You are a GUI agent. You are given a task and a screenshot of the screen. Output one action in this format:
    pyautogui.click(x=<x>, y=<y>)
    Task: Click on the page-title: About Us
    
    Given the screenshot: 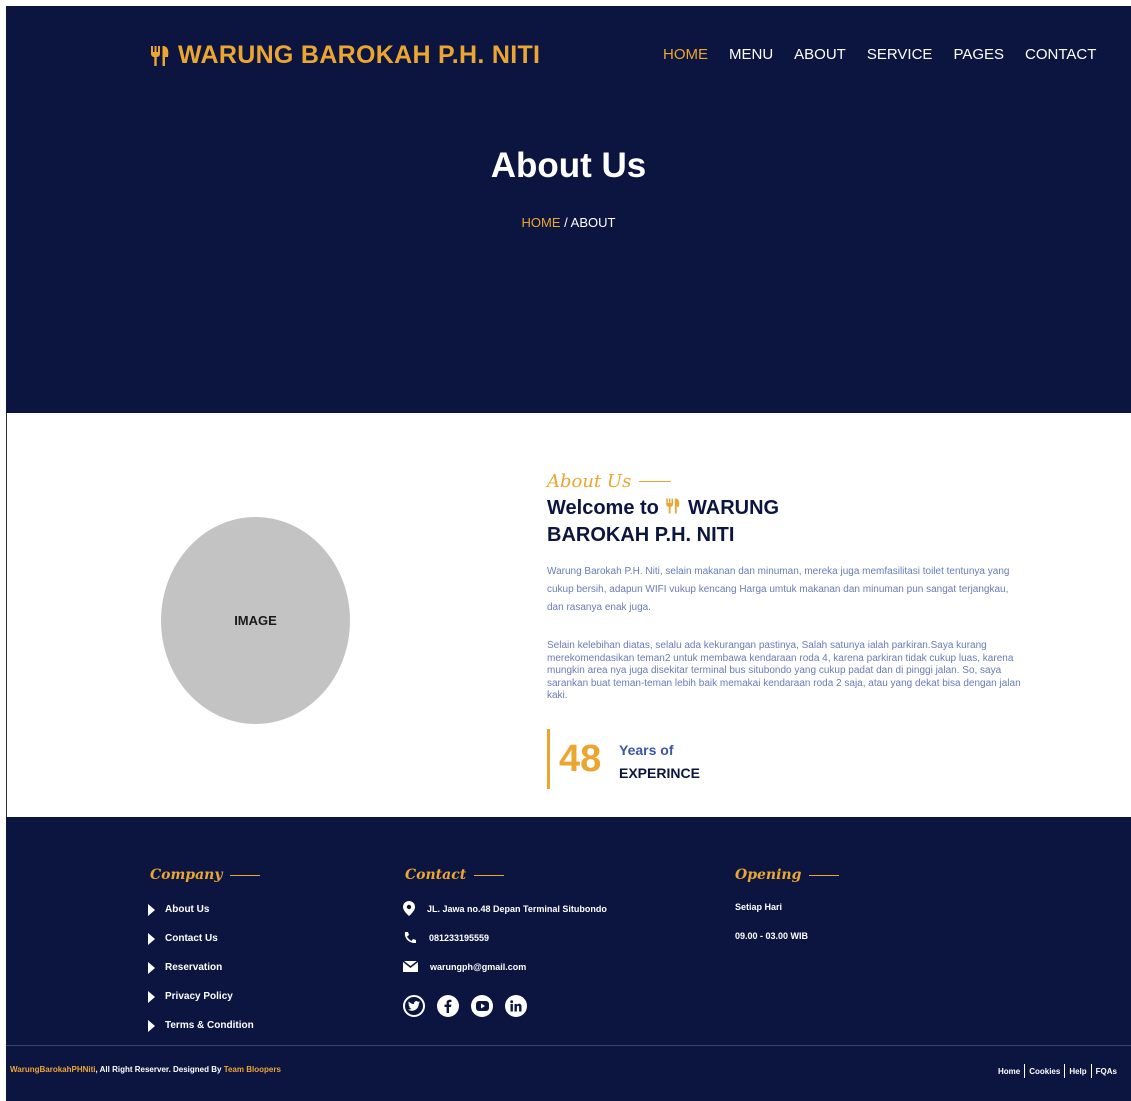 What is the action you would take?
    pyautogui.click(x=568, y=165)
    